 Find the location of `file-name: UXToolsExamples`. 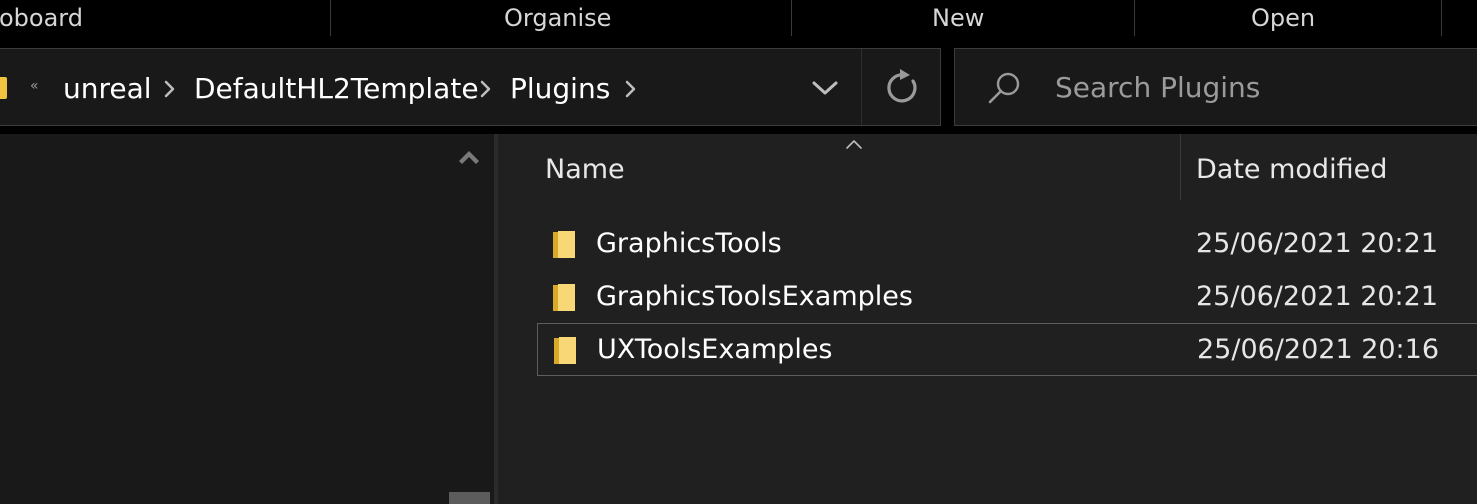

file-name: UXToolsExamples is located at coordinates (715, 349).